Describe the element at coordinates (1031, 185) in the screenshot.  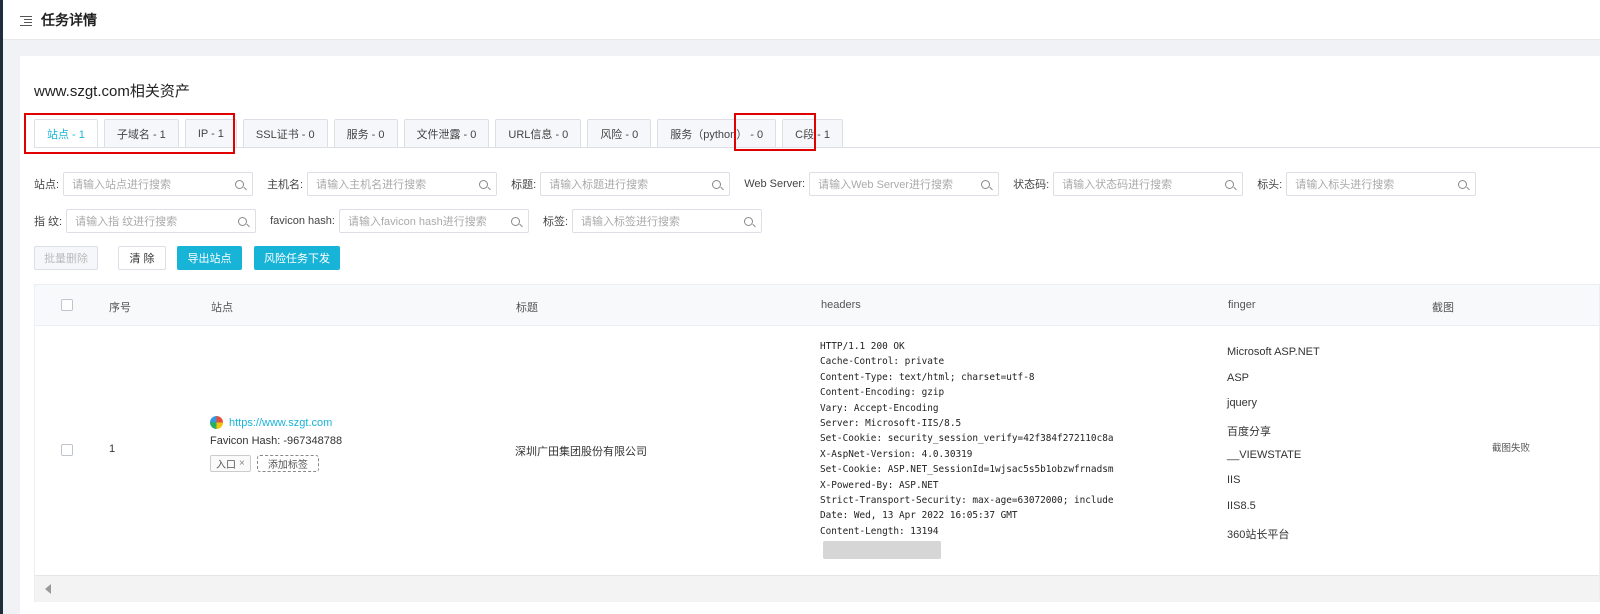
I see `filter-label-status-code: 状态码:` at that location.